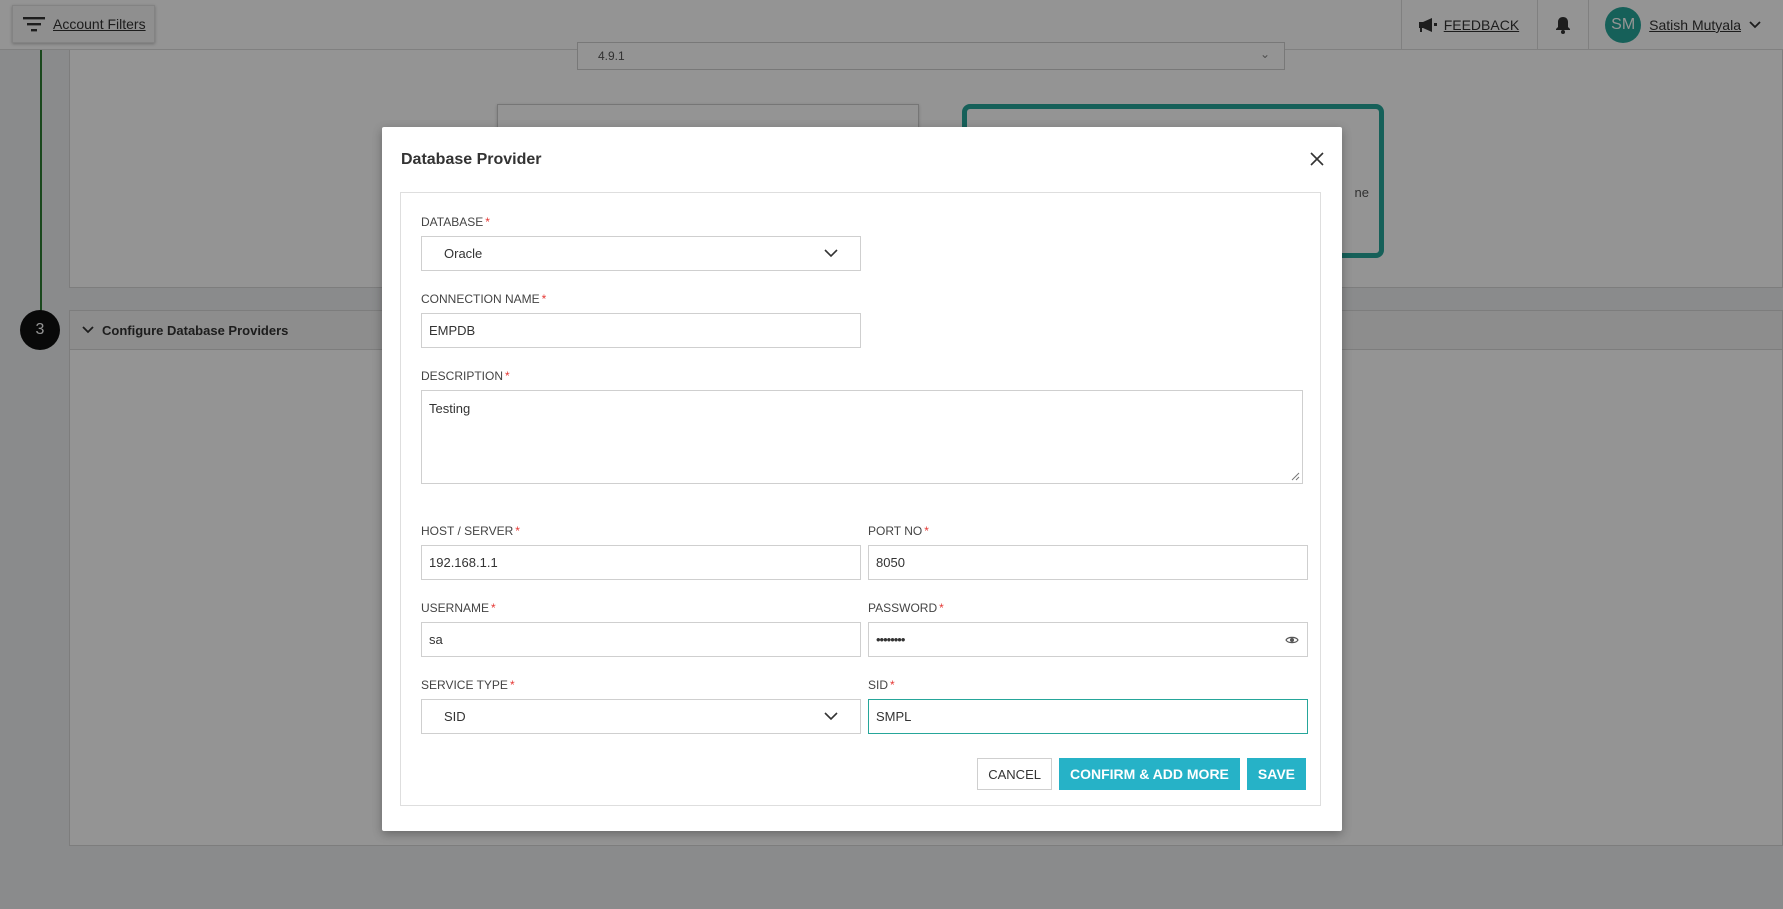 The height and width of the screenshot is (909, 1783). What do you see at coordinates (1088, 716) in the screenshot?
I see `sid-input: SMPL` at bounding box center [1088, 716].